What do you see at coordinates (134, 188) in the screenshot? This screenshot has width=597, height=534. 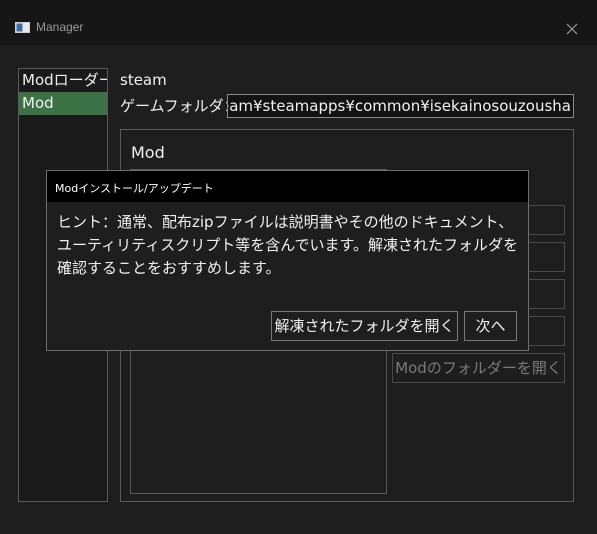 I see `dialog-title: Modインストール/アップデート` at bounding box center [134, 188].